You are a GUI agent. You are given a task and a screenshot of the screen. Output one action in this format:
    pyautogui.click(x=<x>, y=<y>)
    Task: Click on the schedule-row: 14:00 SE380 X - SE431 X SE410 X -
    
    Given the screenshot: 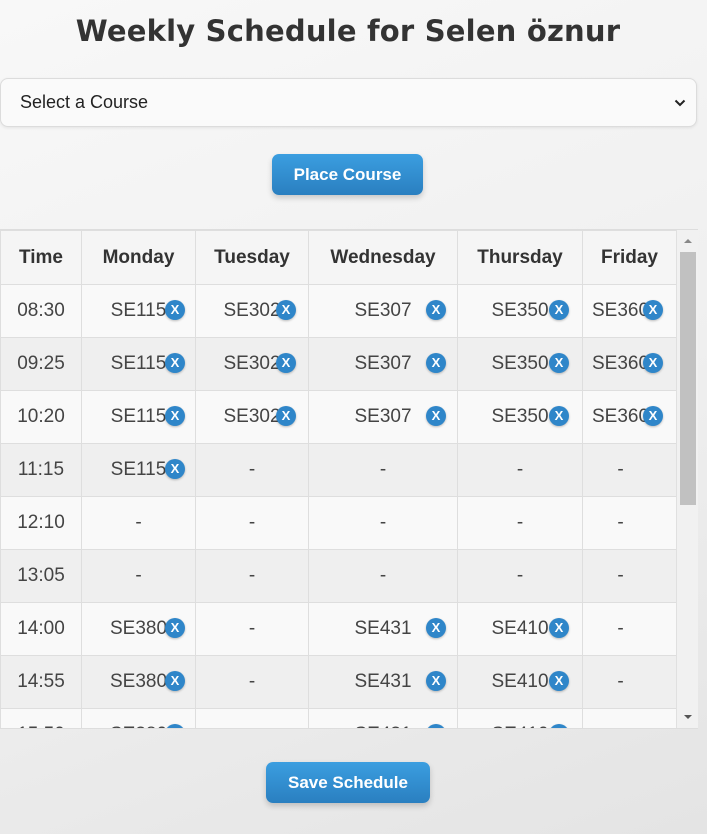 What is the action you would take?
    pyautogui.click(x=338, y=629)
    